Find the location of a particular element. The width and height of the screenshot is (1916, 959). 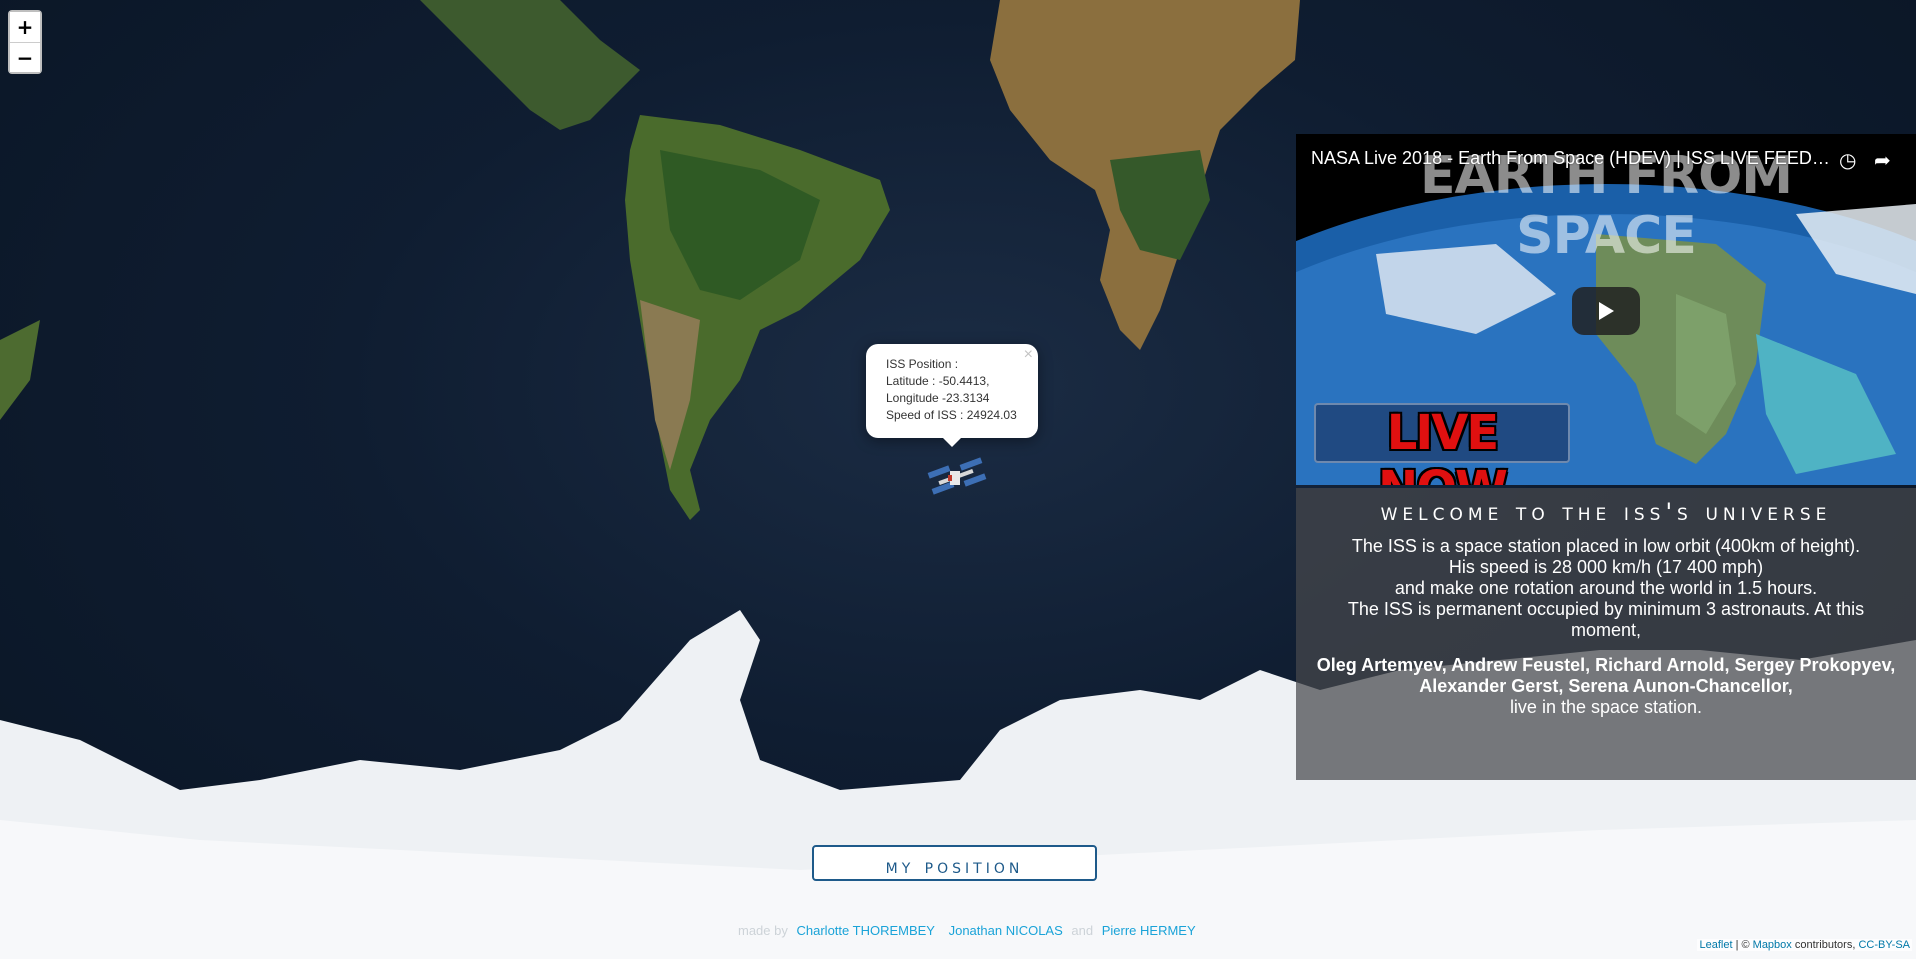

leaflet-link: Leaflet is located at coordinates (1715, 945).